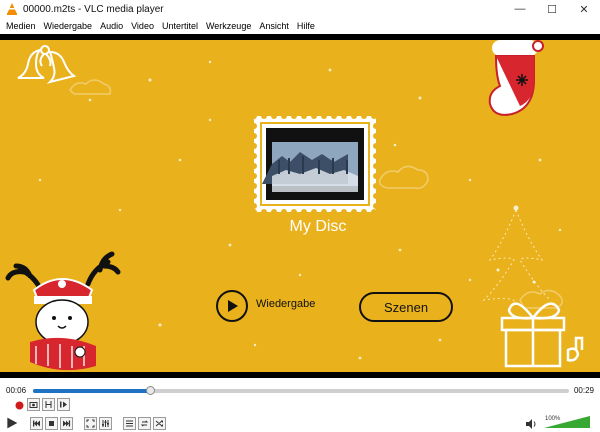 This screenshot has width=600, height=432. Describe the element at coordinates (583, 390) in the screenshot. I see `total-time: 00:29` at that location.